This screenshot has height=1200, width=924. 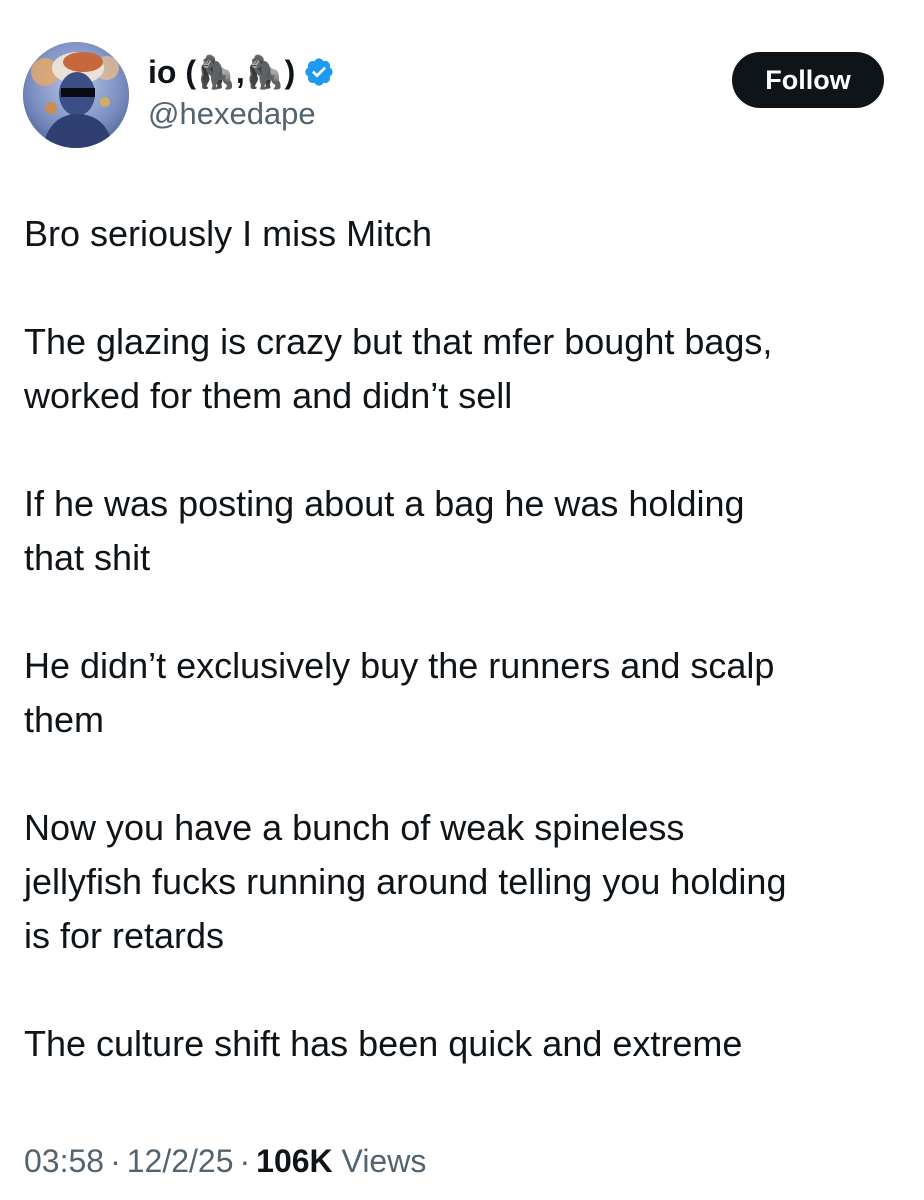 I want to click on tweet-date: 12/2/25, so click(x=180, y=1161).